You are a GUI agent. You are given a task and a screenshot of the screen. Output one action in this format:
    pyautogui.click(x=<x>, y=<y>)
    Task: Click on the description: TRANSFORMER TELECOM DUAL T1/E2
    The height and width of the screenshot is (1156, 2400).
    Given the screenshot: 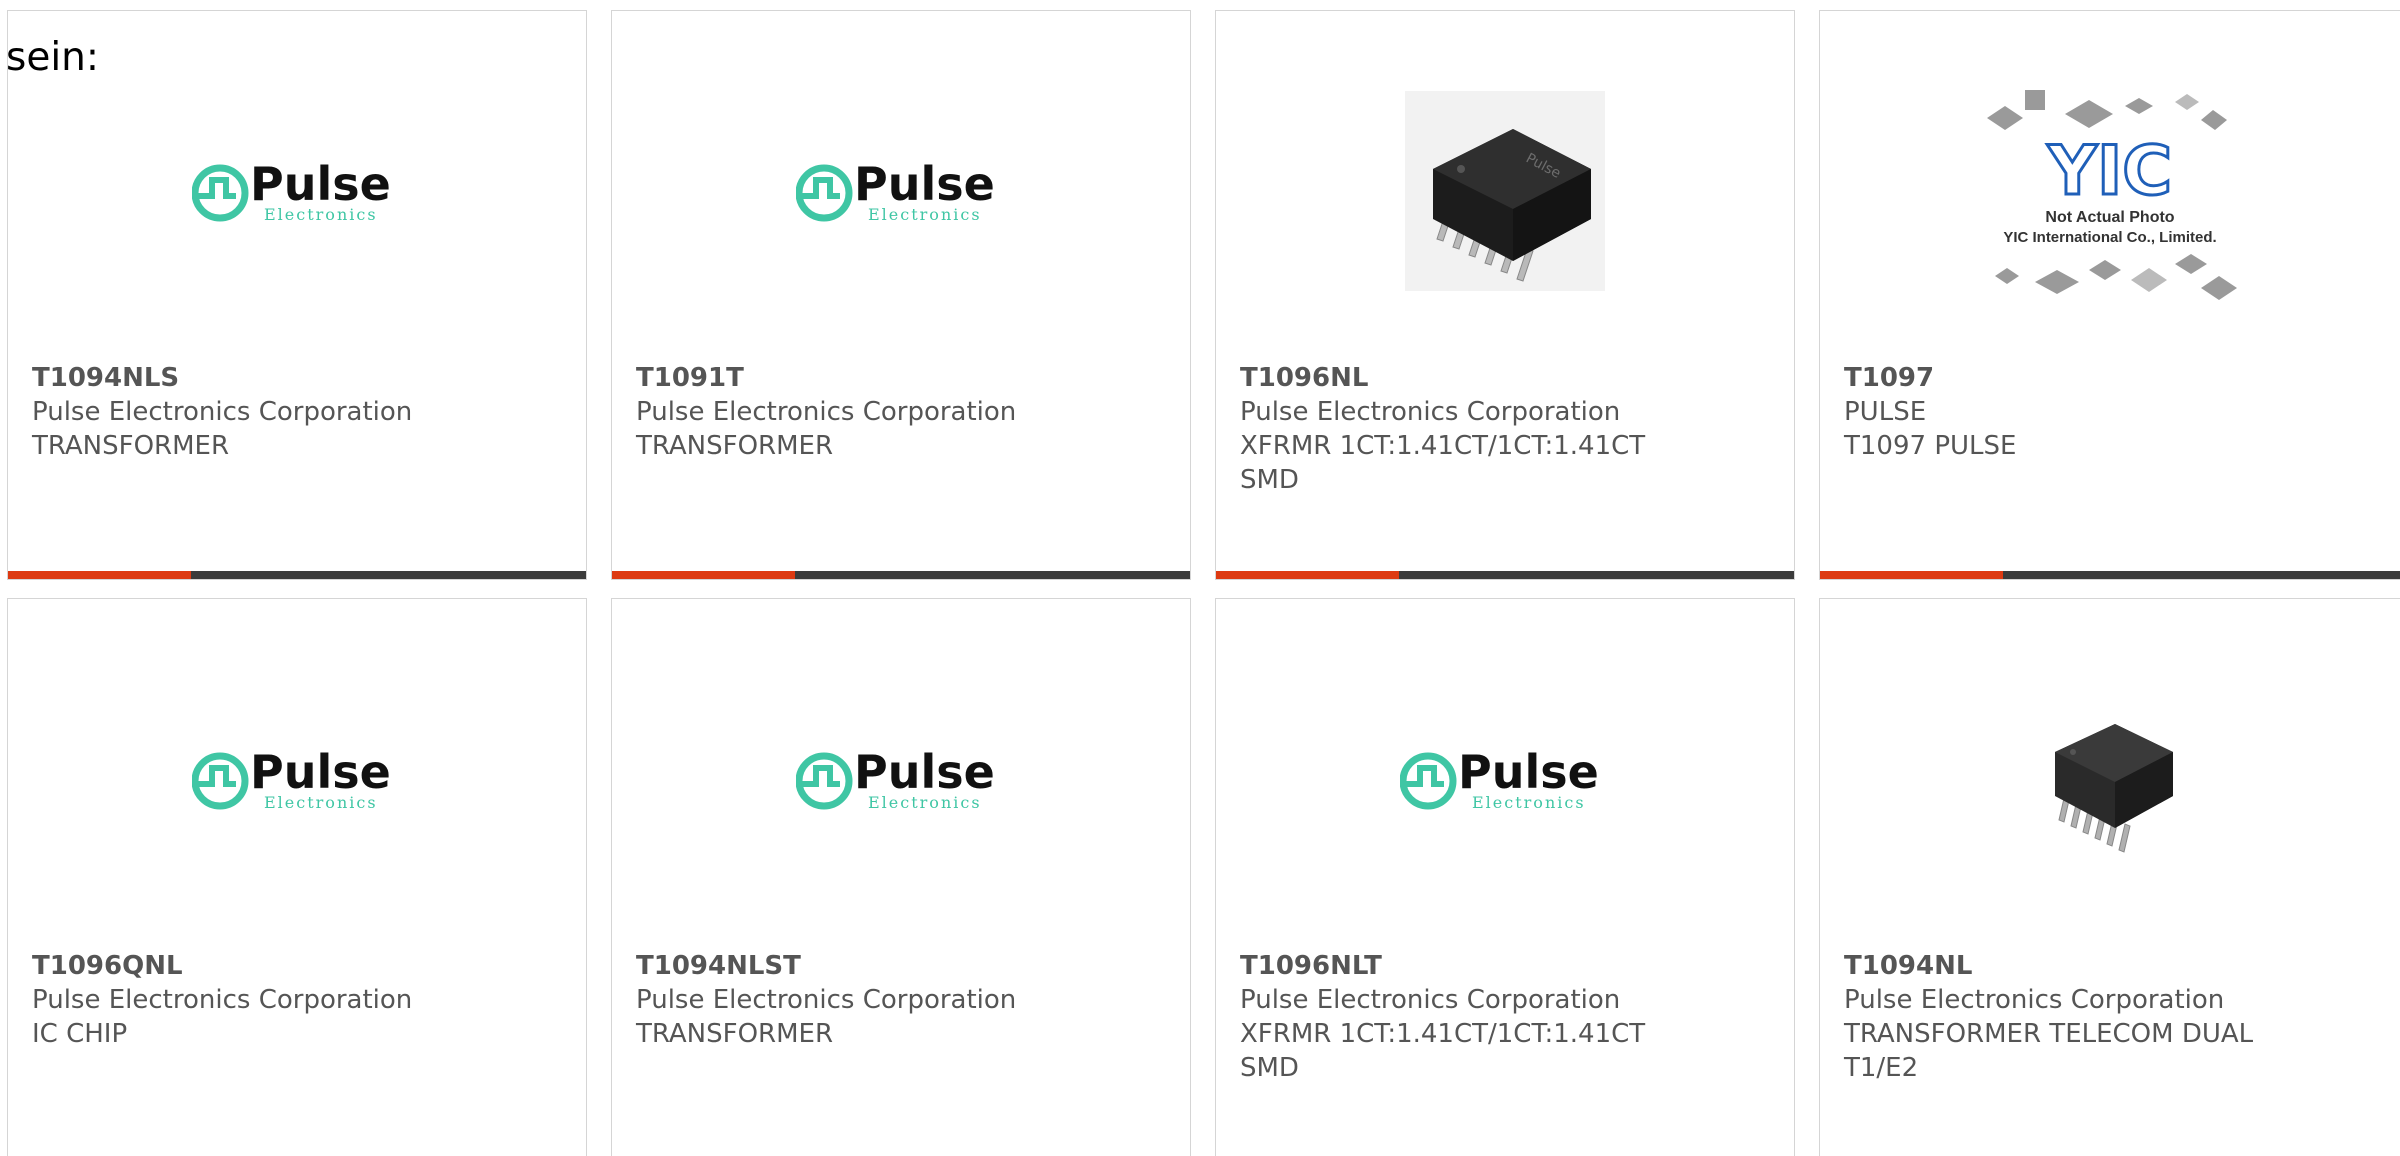 What is the action you would take?
    pyautogui.click(x=2049, y=1051)
    